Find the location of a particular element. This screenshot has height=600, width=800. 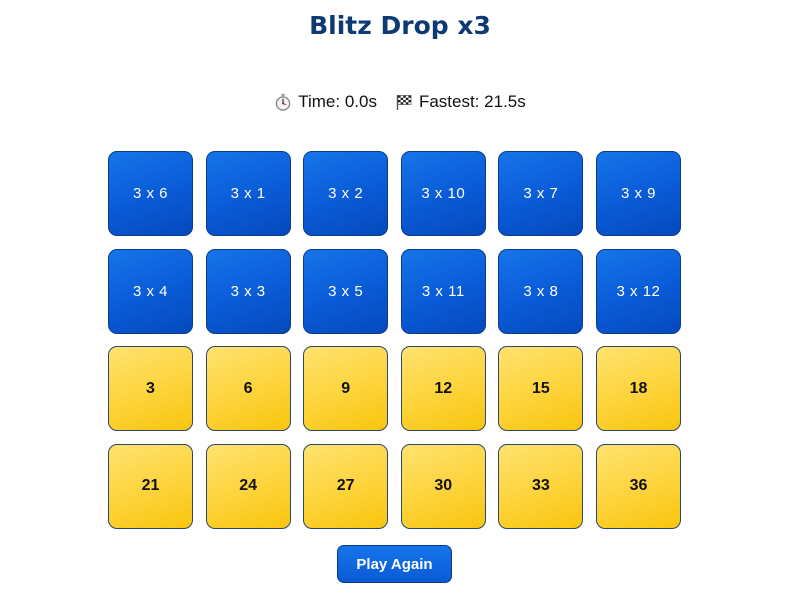

checkered-flag-icon is located at coordinates (404, 102).